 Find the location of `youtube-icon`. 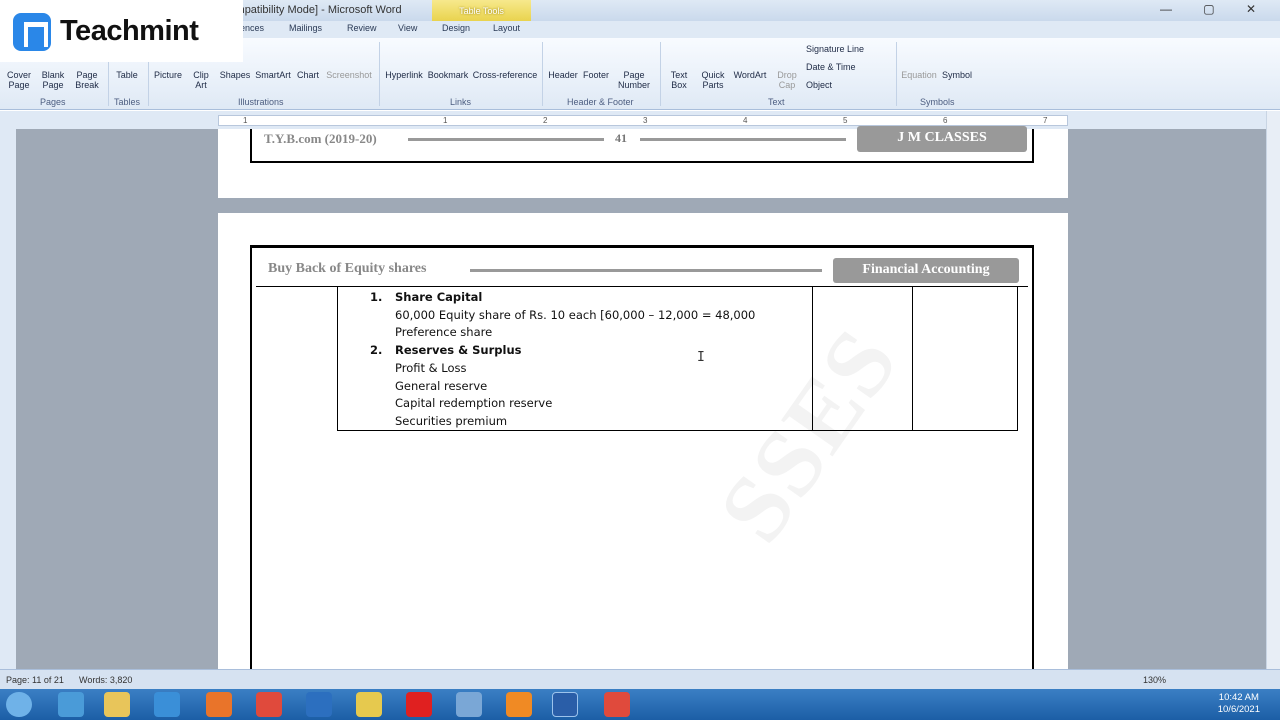

youtube-icon is located at coordinates (419, 704).